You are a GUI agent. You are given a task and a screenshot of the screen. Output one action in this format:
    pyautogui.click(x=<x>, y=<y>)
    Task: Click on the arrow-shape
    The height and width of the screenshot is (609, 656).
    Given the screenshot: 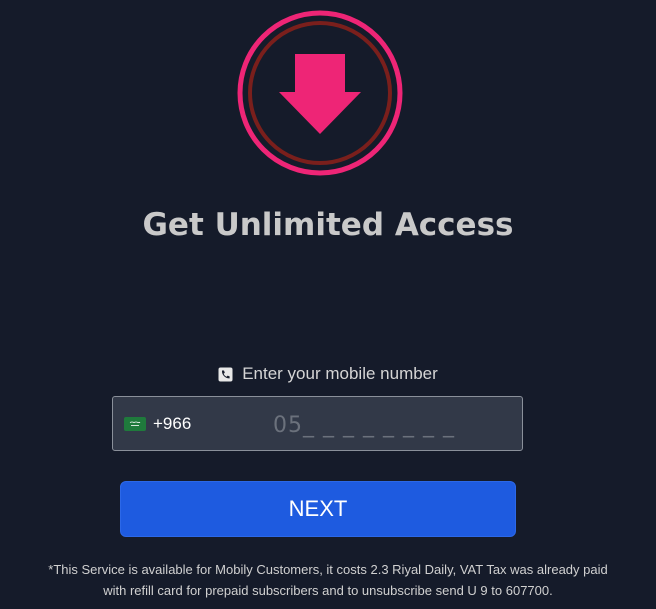 What is the action you would take?
    pyautogui.click(x=320, y=94)
    